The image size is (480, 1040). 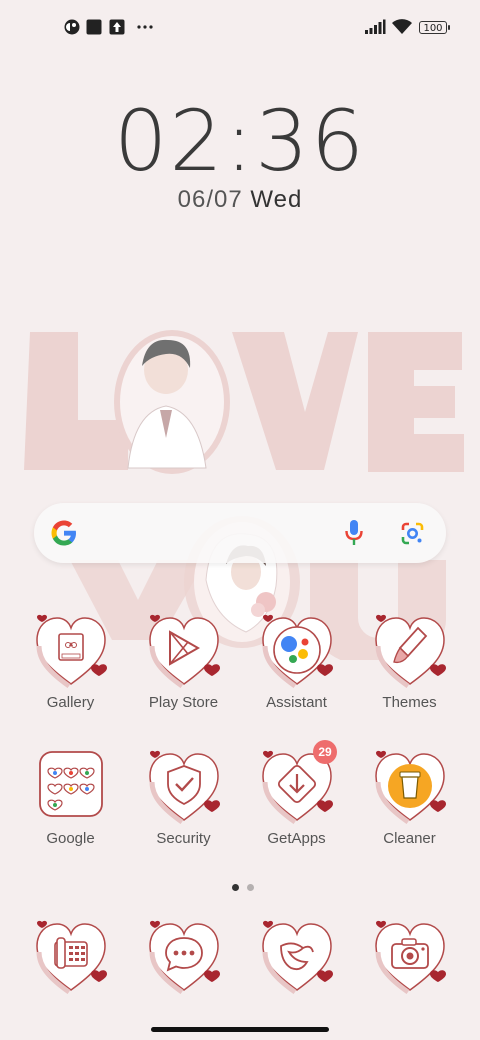 I want to click on google-g-icon, so click(x=63, y=533).